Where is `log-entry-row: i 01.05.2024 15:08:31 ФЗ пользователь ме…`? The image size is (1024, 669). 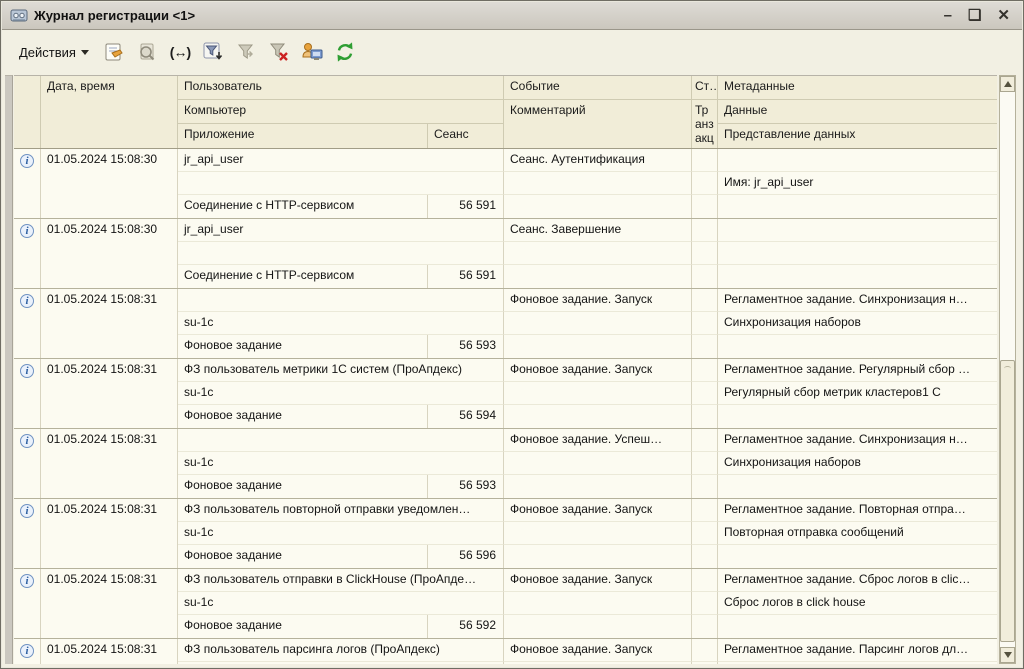
log-entry-row: i 01.05.2024 15:08:31 ФЗ пользователь ме… is located at coordinates (505, 394).